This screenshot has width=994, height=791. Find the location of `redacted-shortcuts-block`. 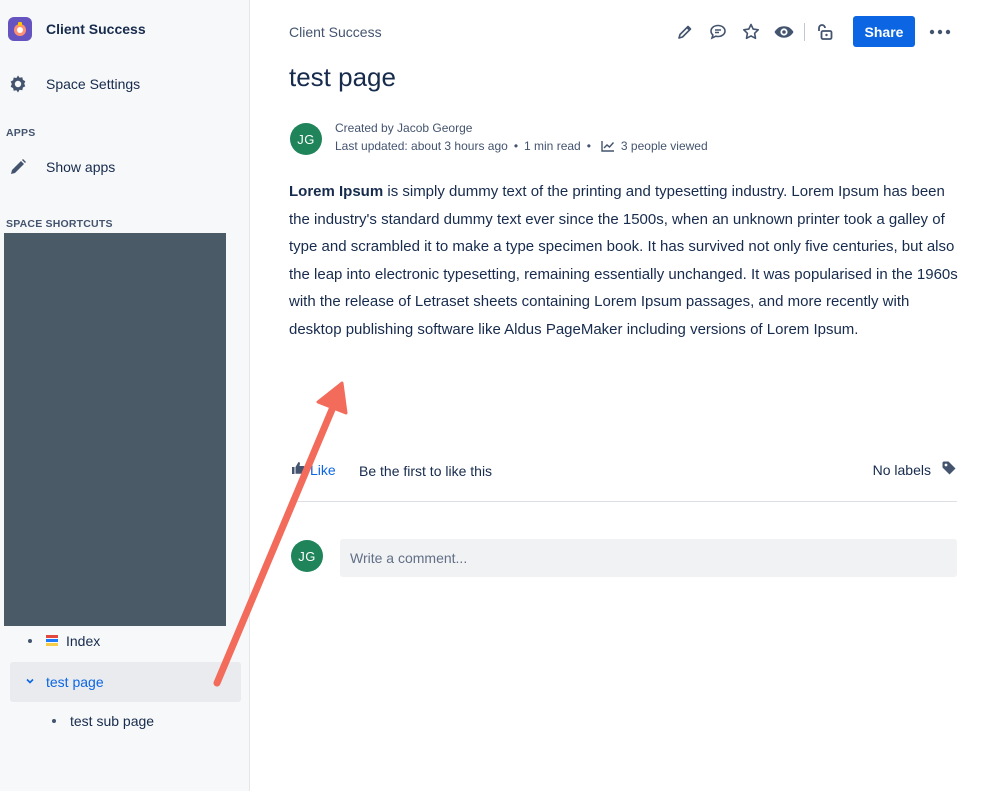

redacted-shortcuts-block is located at coordinates (115, 429).